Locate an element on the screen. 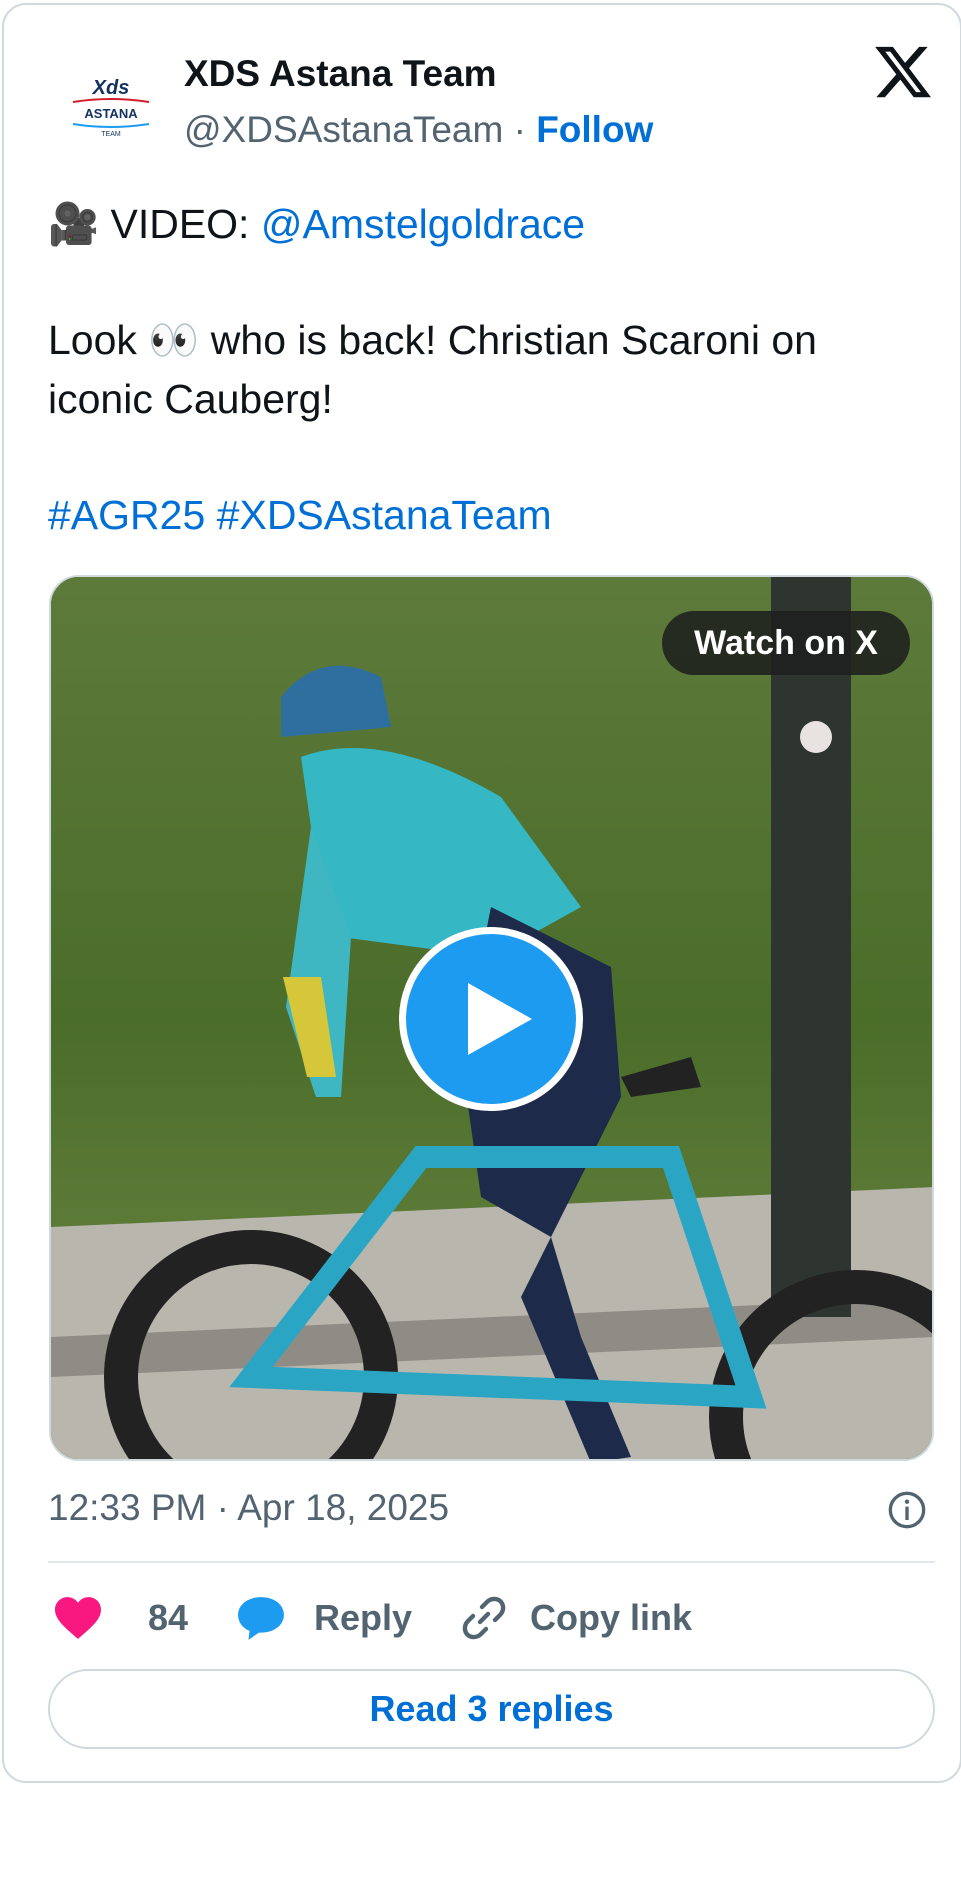 The width and height of the screenshot is (961, 1895). follow-link: Follow is located at coordinates (594, 129).